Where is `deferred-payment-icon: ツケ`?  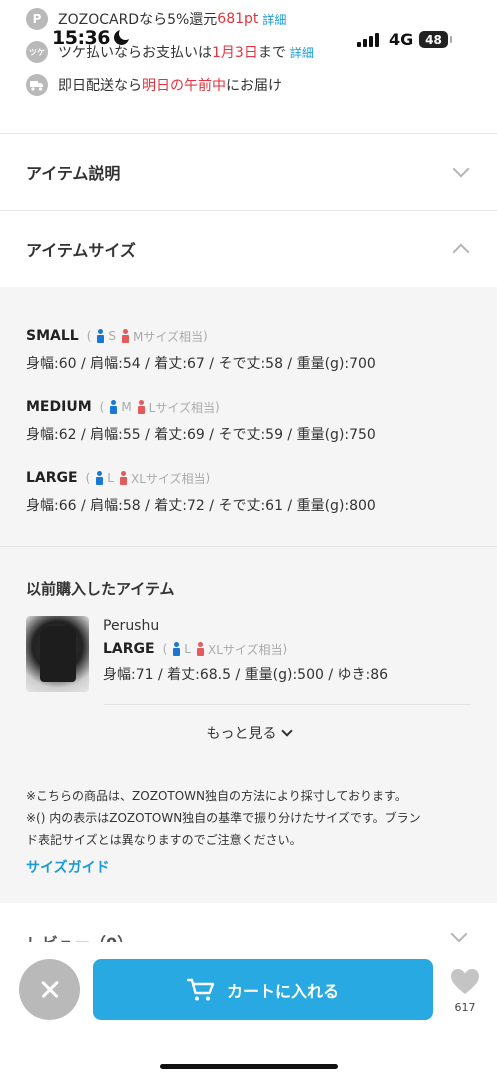
deferred-payment-icon: ツケ is located at coordinates (37, 52).